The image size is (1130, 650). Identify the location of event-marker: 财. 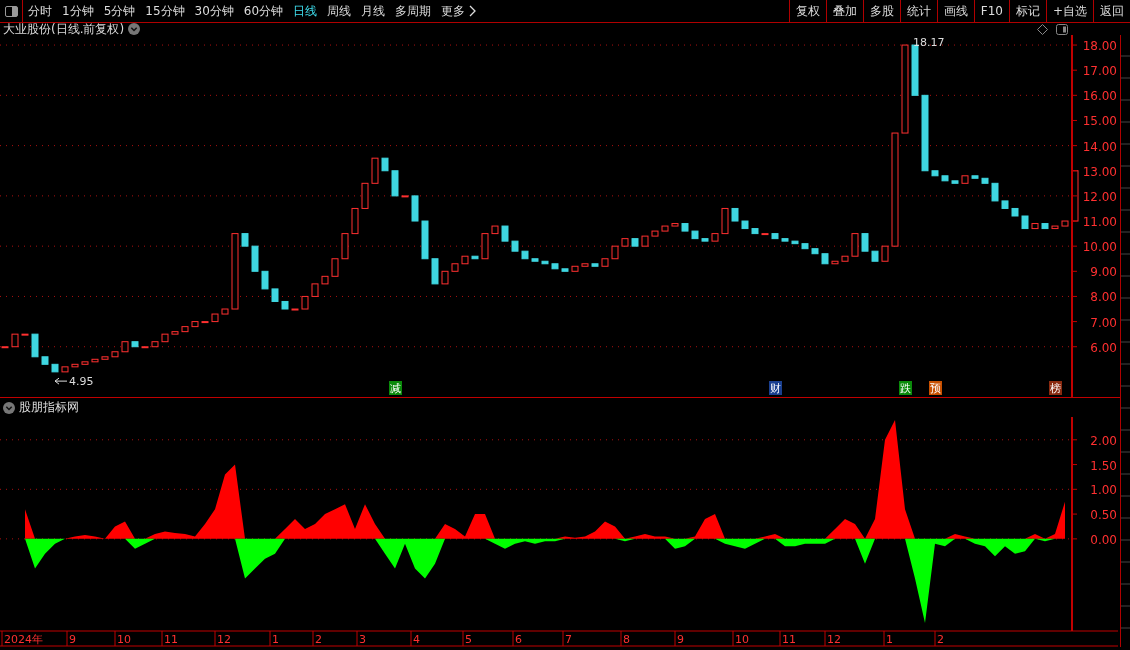
(775, 388).